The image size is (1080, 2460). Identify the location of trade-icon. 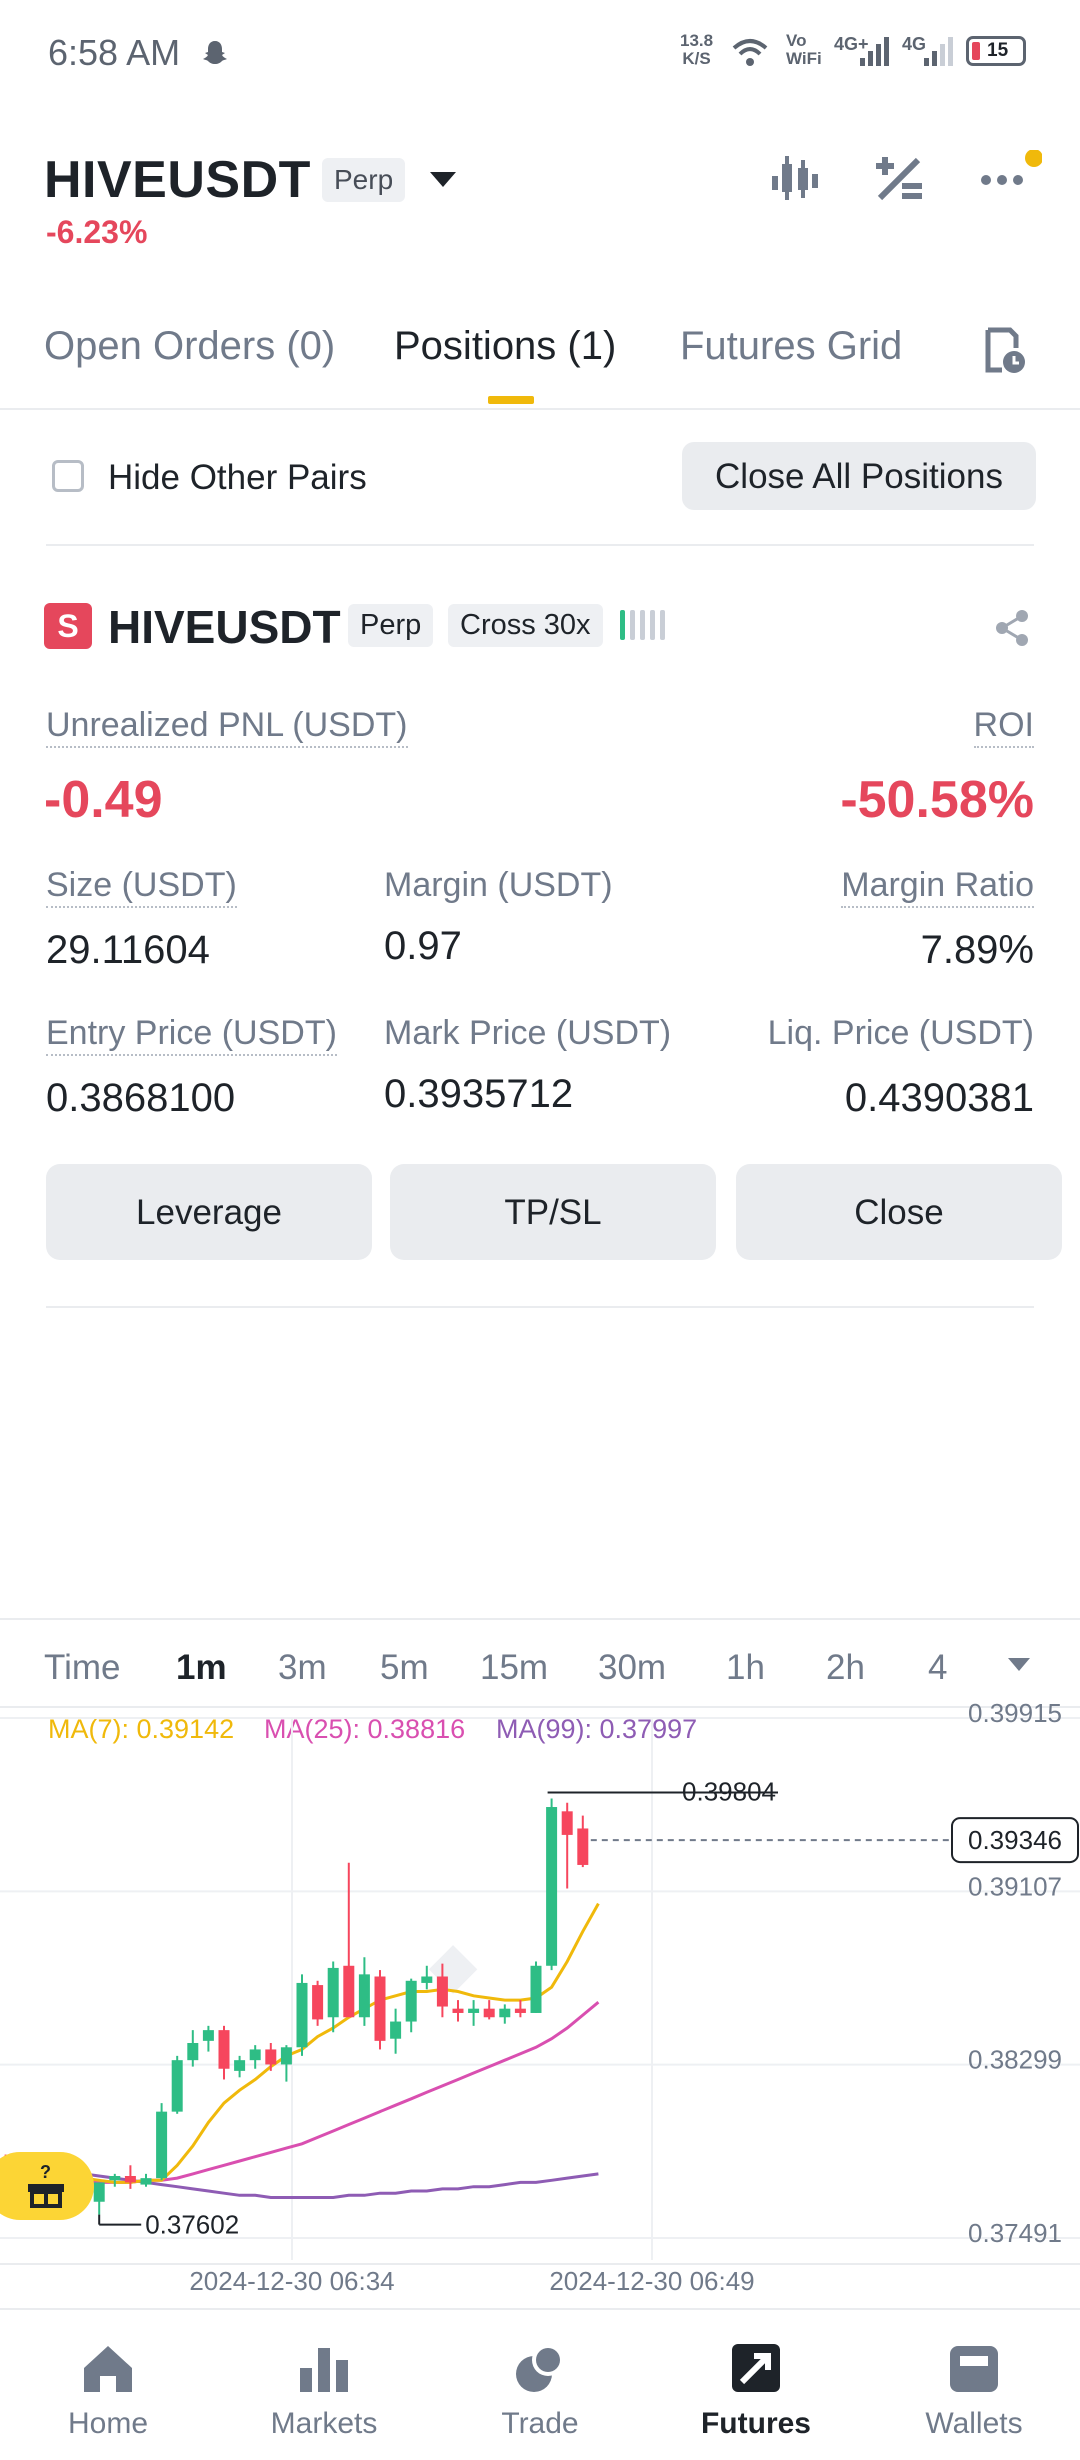
(540, 2368).